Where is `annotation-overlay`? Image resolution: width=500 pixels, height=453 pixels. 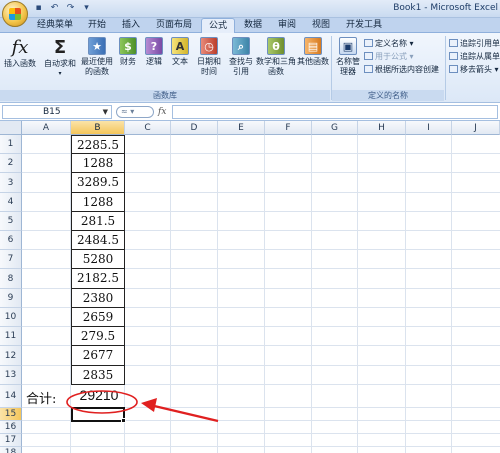
annotation-overlay is located at coordinates (142, 406).